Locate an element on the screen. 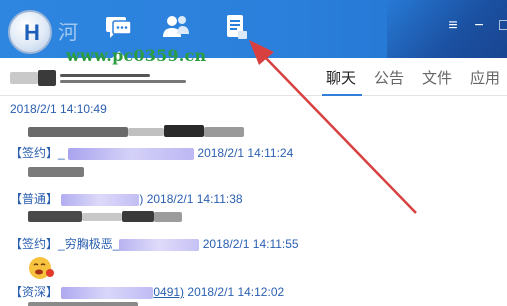 This screenshot has height=306, width=507. message-header: 【资深】 0491) 2018/2/1 14:12:02 is located at coordinates (147, 291).